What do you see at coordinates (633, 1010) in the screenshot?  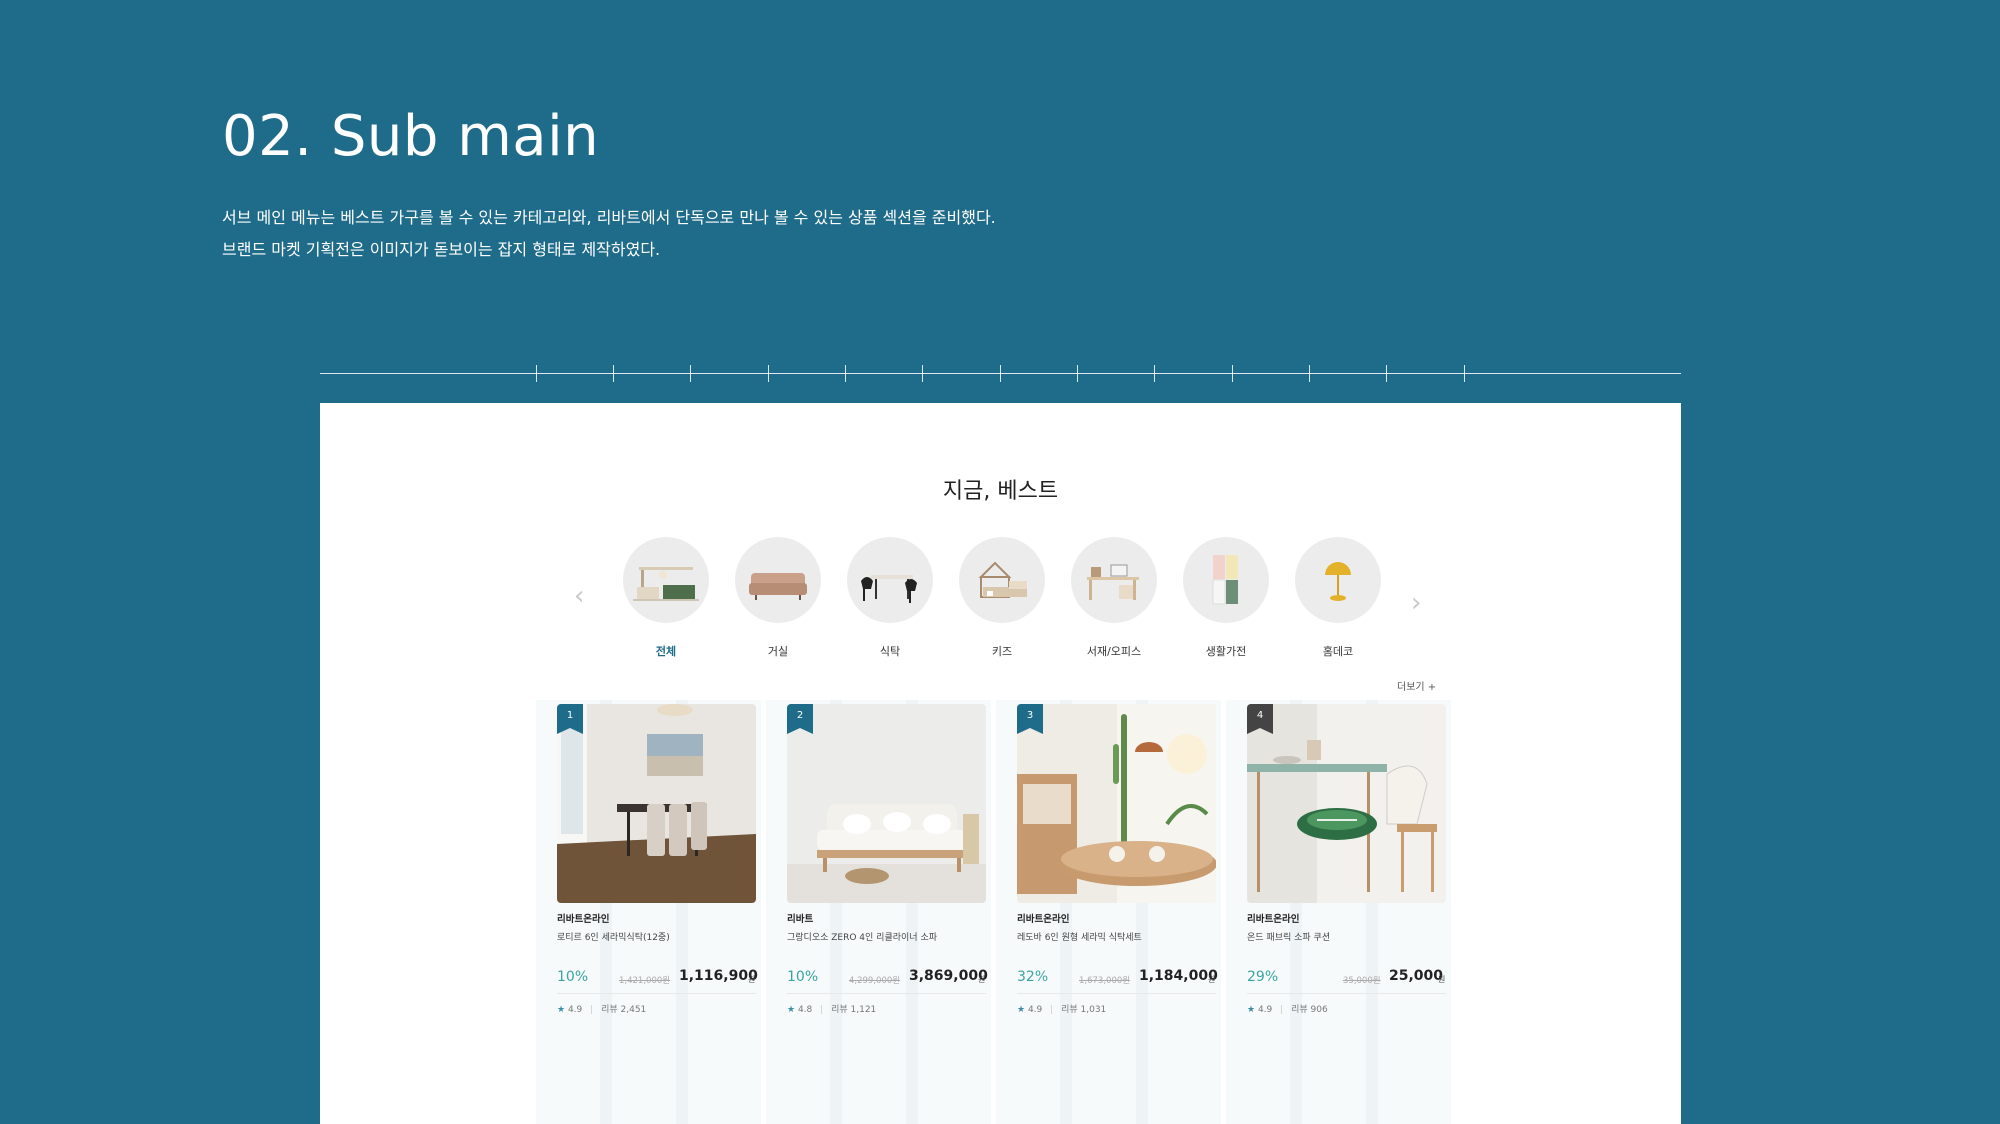 I see `review-count: 2,451` at bounding box center [633, 1010].